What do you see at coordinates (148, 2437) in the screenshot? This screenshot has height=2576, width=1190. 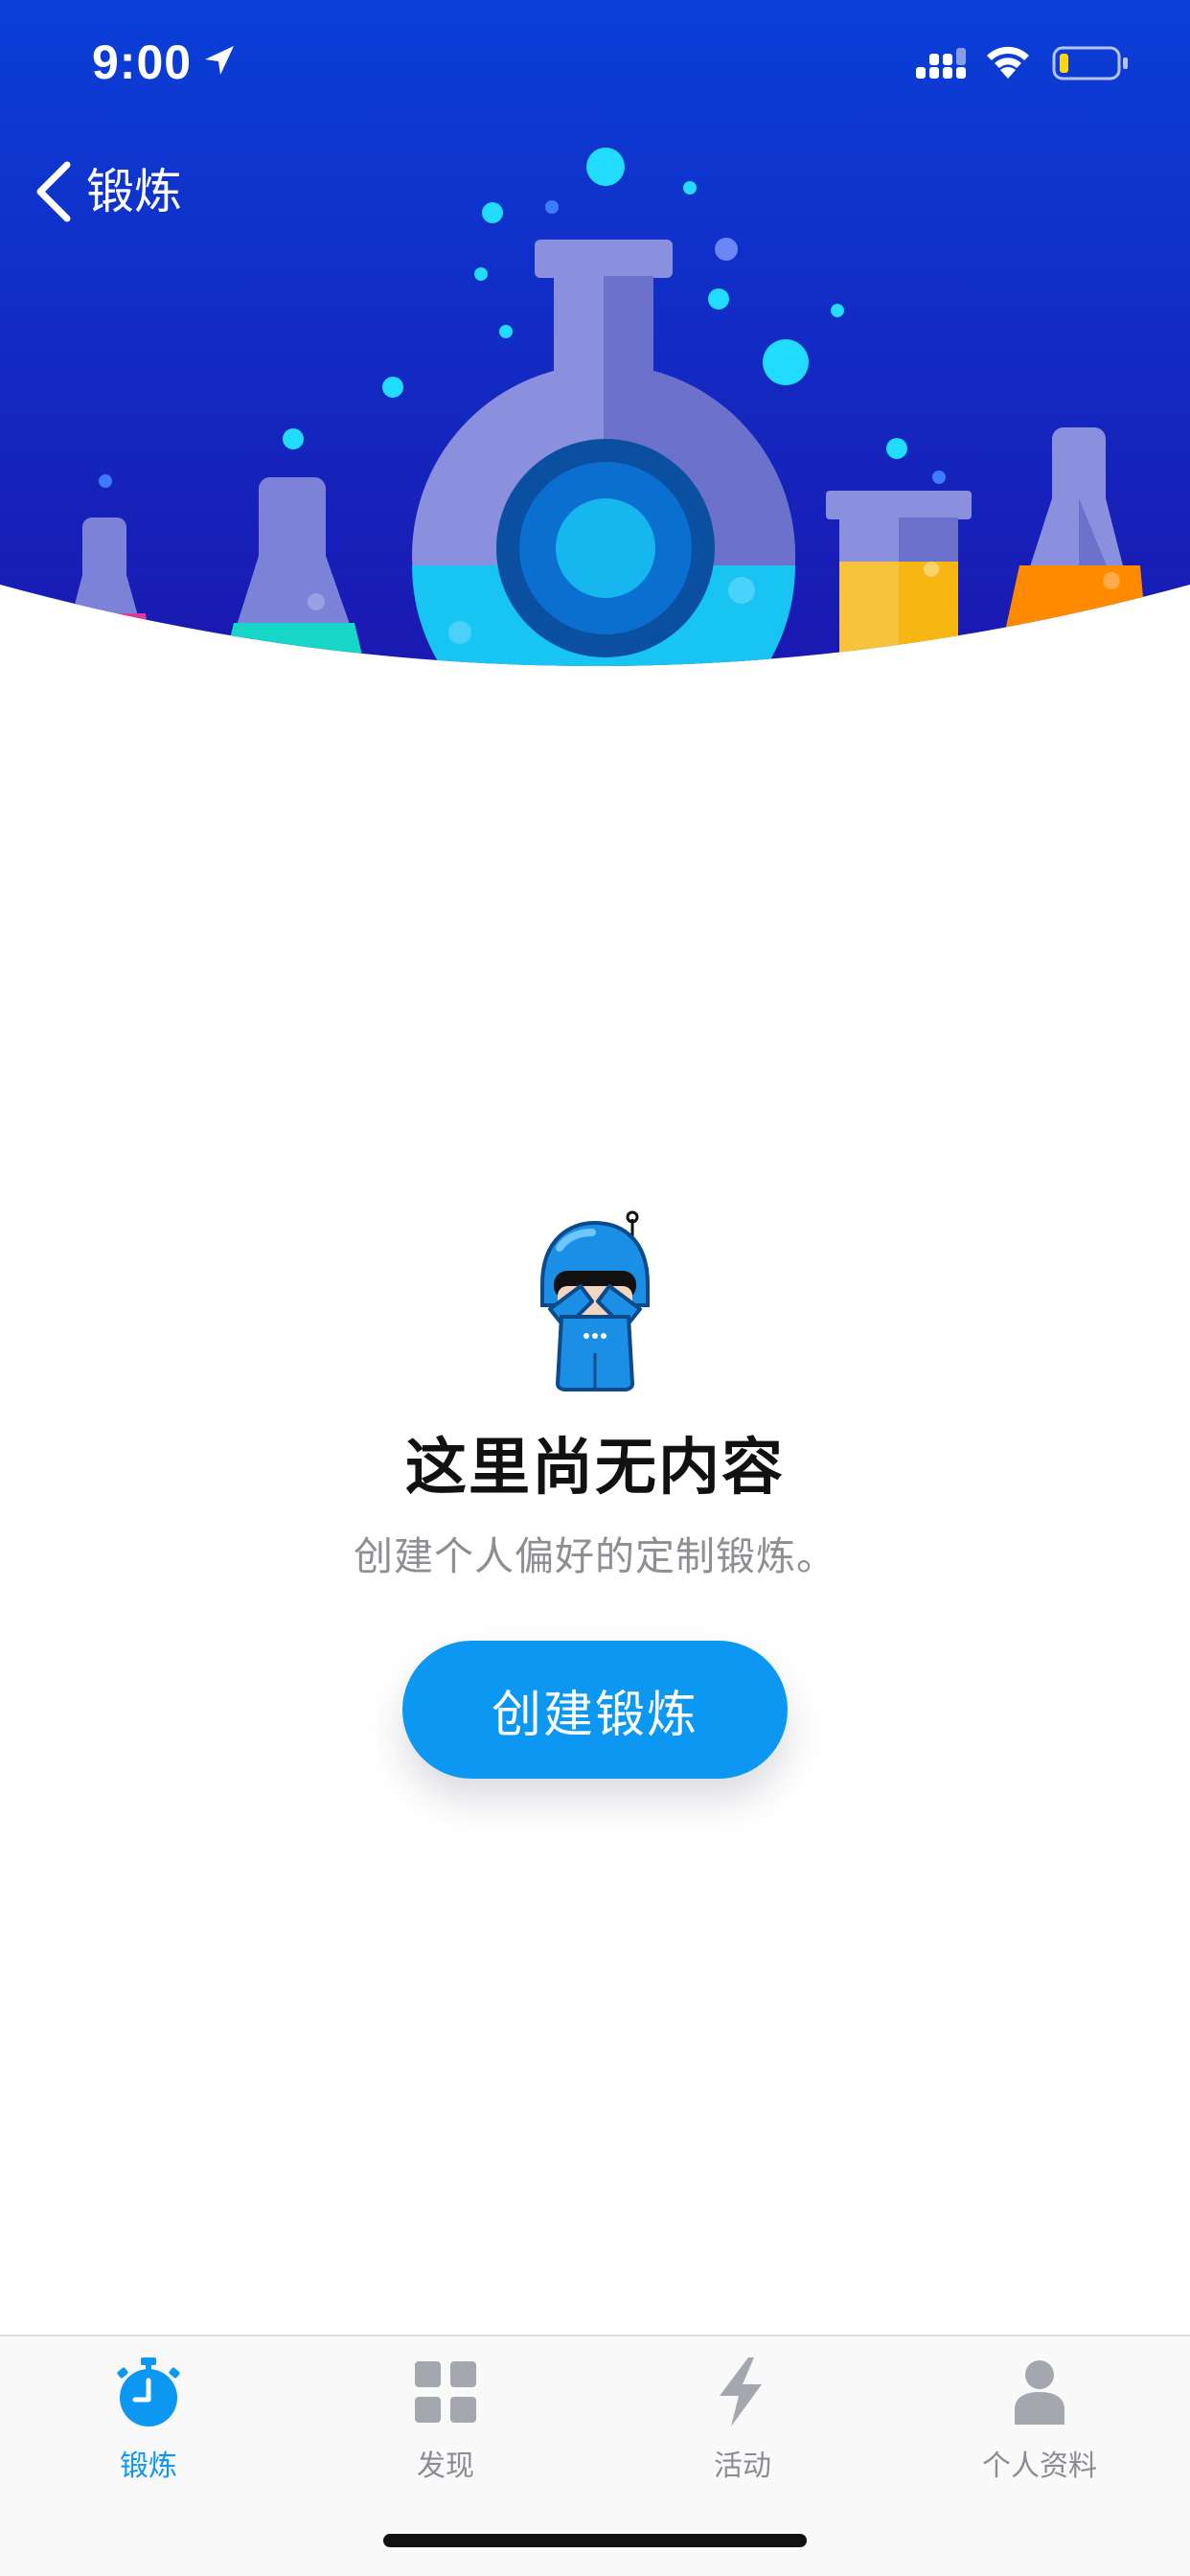 I see `tab-workouts: 锻炼` at bounding box center [148, 2437].